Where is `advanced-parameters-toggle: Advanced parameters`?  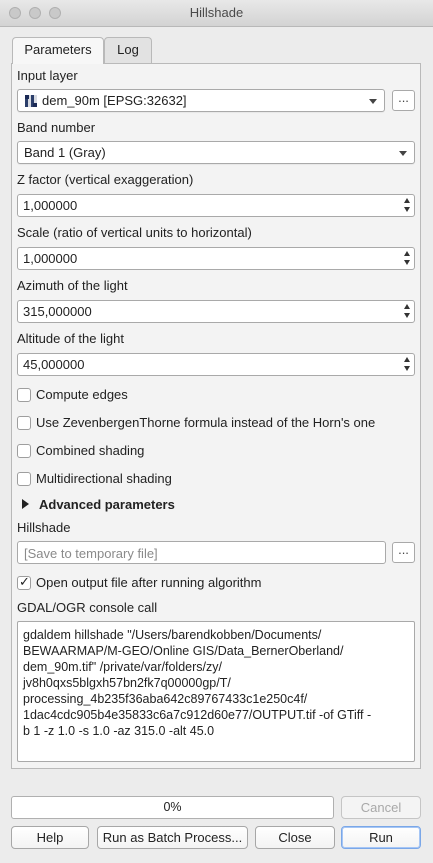
advanced-parameters-toggle: Advanced parameters is located at coordinates (107, 504).